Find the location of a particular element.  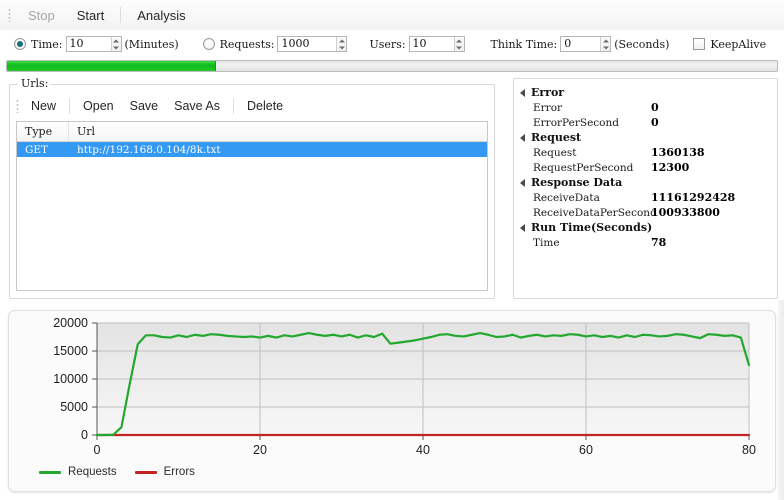

urls-new-button: New is located at coordinates (43, 106).